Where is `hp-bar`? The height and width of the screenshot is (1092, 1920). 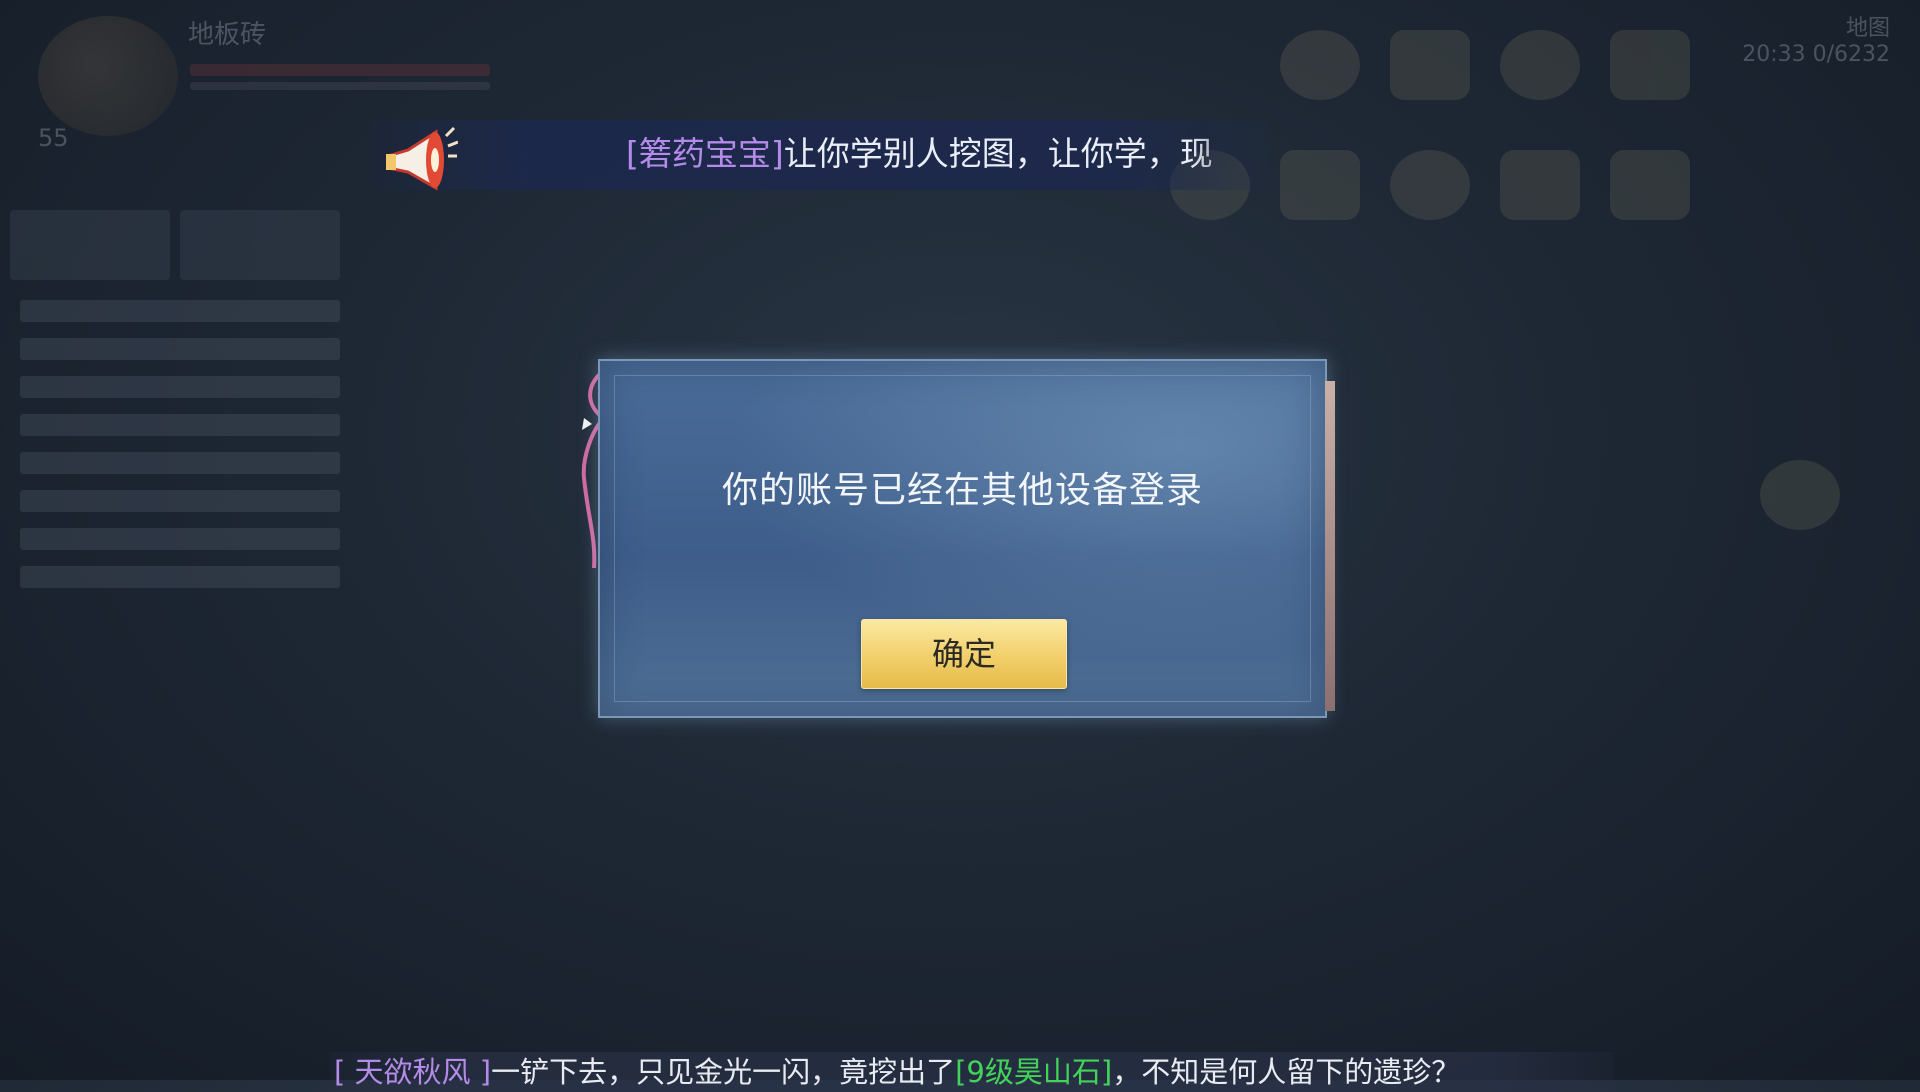
hp-bar is located at coordinates (340, 70).